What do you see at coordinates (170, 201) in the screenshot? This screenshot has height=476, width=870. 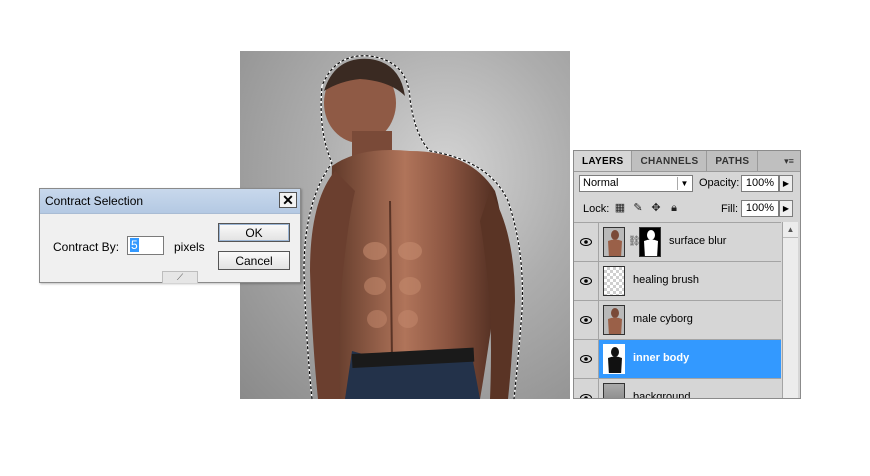 I see `dialog-title: Contract Selection` at bounding box center [170, 201].